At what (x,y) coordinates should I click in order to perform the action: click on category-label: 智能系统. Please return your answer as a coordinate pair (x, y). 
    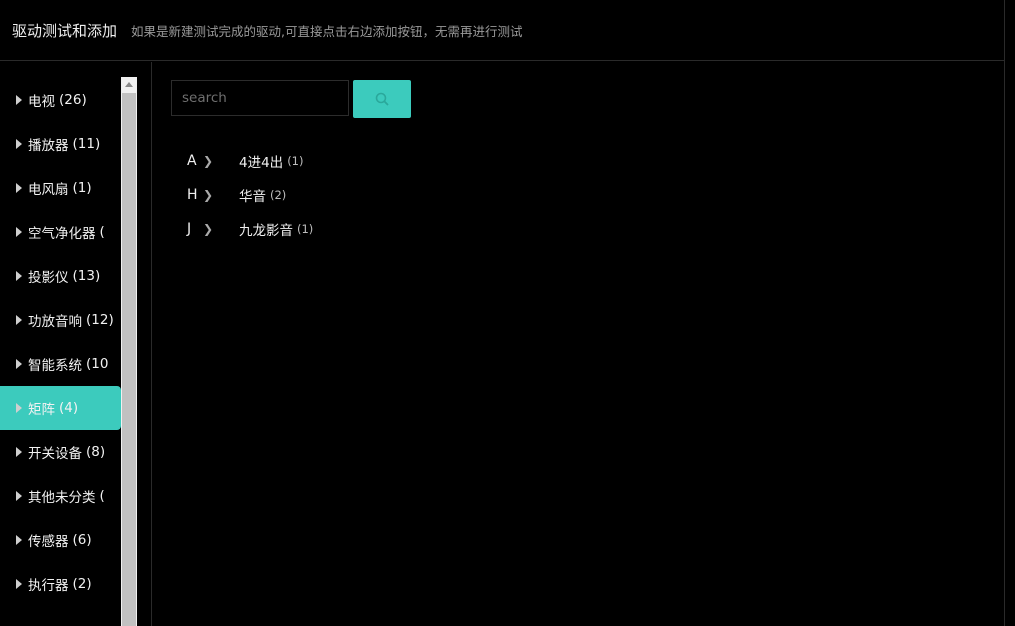
    Looking at the image, I should click on (55, 366).